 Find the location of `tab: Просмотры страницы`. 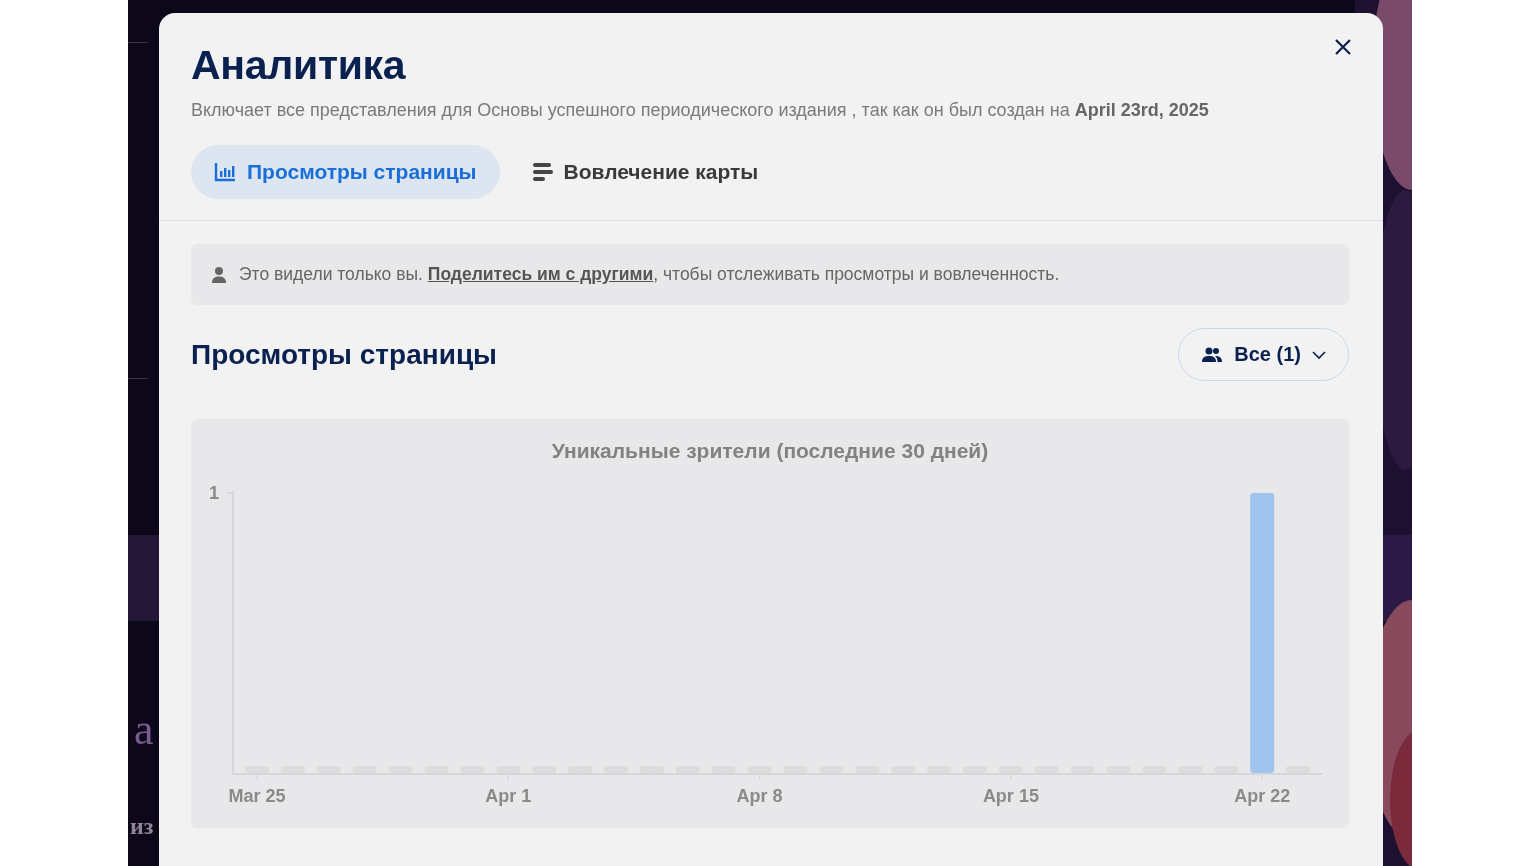

tab: Просмотры страницы is located at coordinates (345, 172).